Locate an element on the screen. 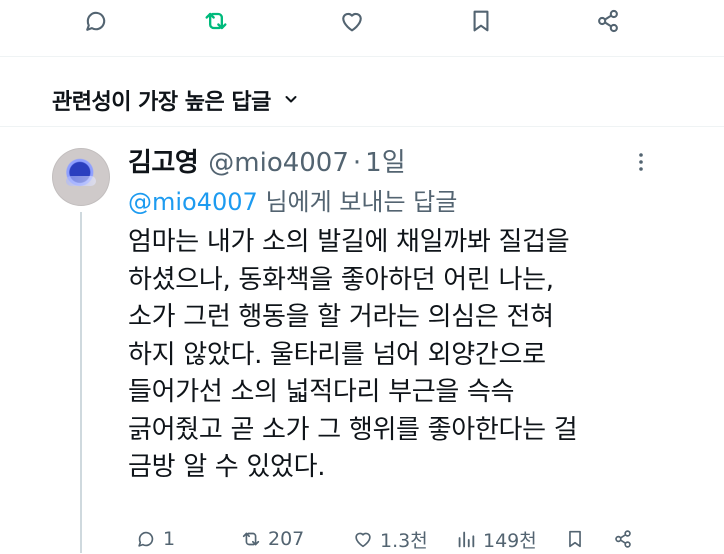  repost-count: 207 is located at coordinates (286, 539).